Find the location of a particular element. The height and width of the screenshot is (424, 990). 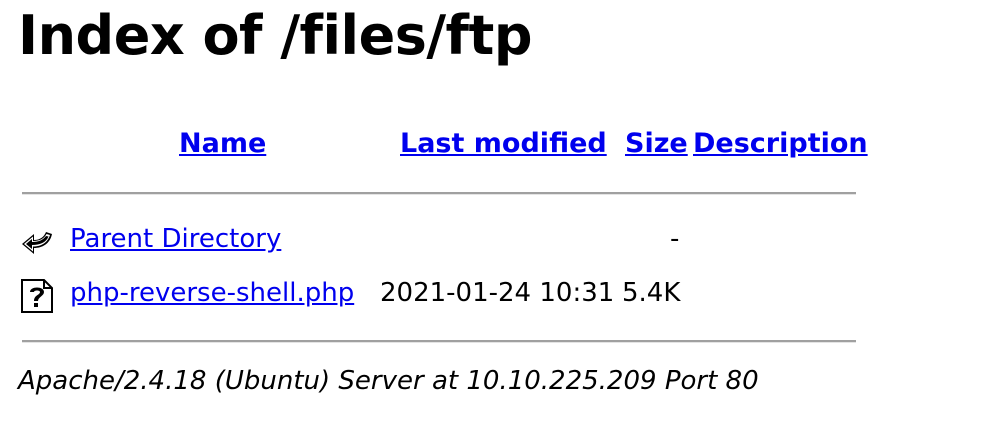

file-size: - is located at coordinates (675, 239).